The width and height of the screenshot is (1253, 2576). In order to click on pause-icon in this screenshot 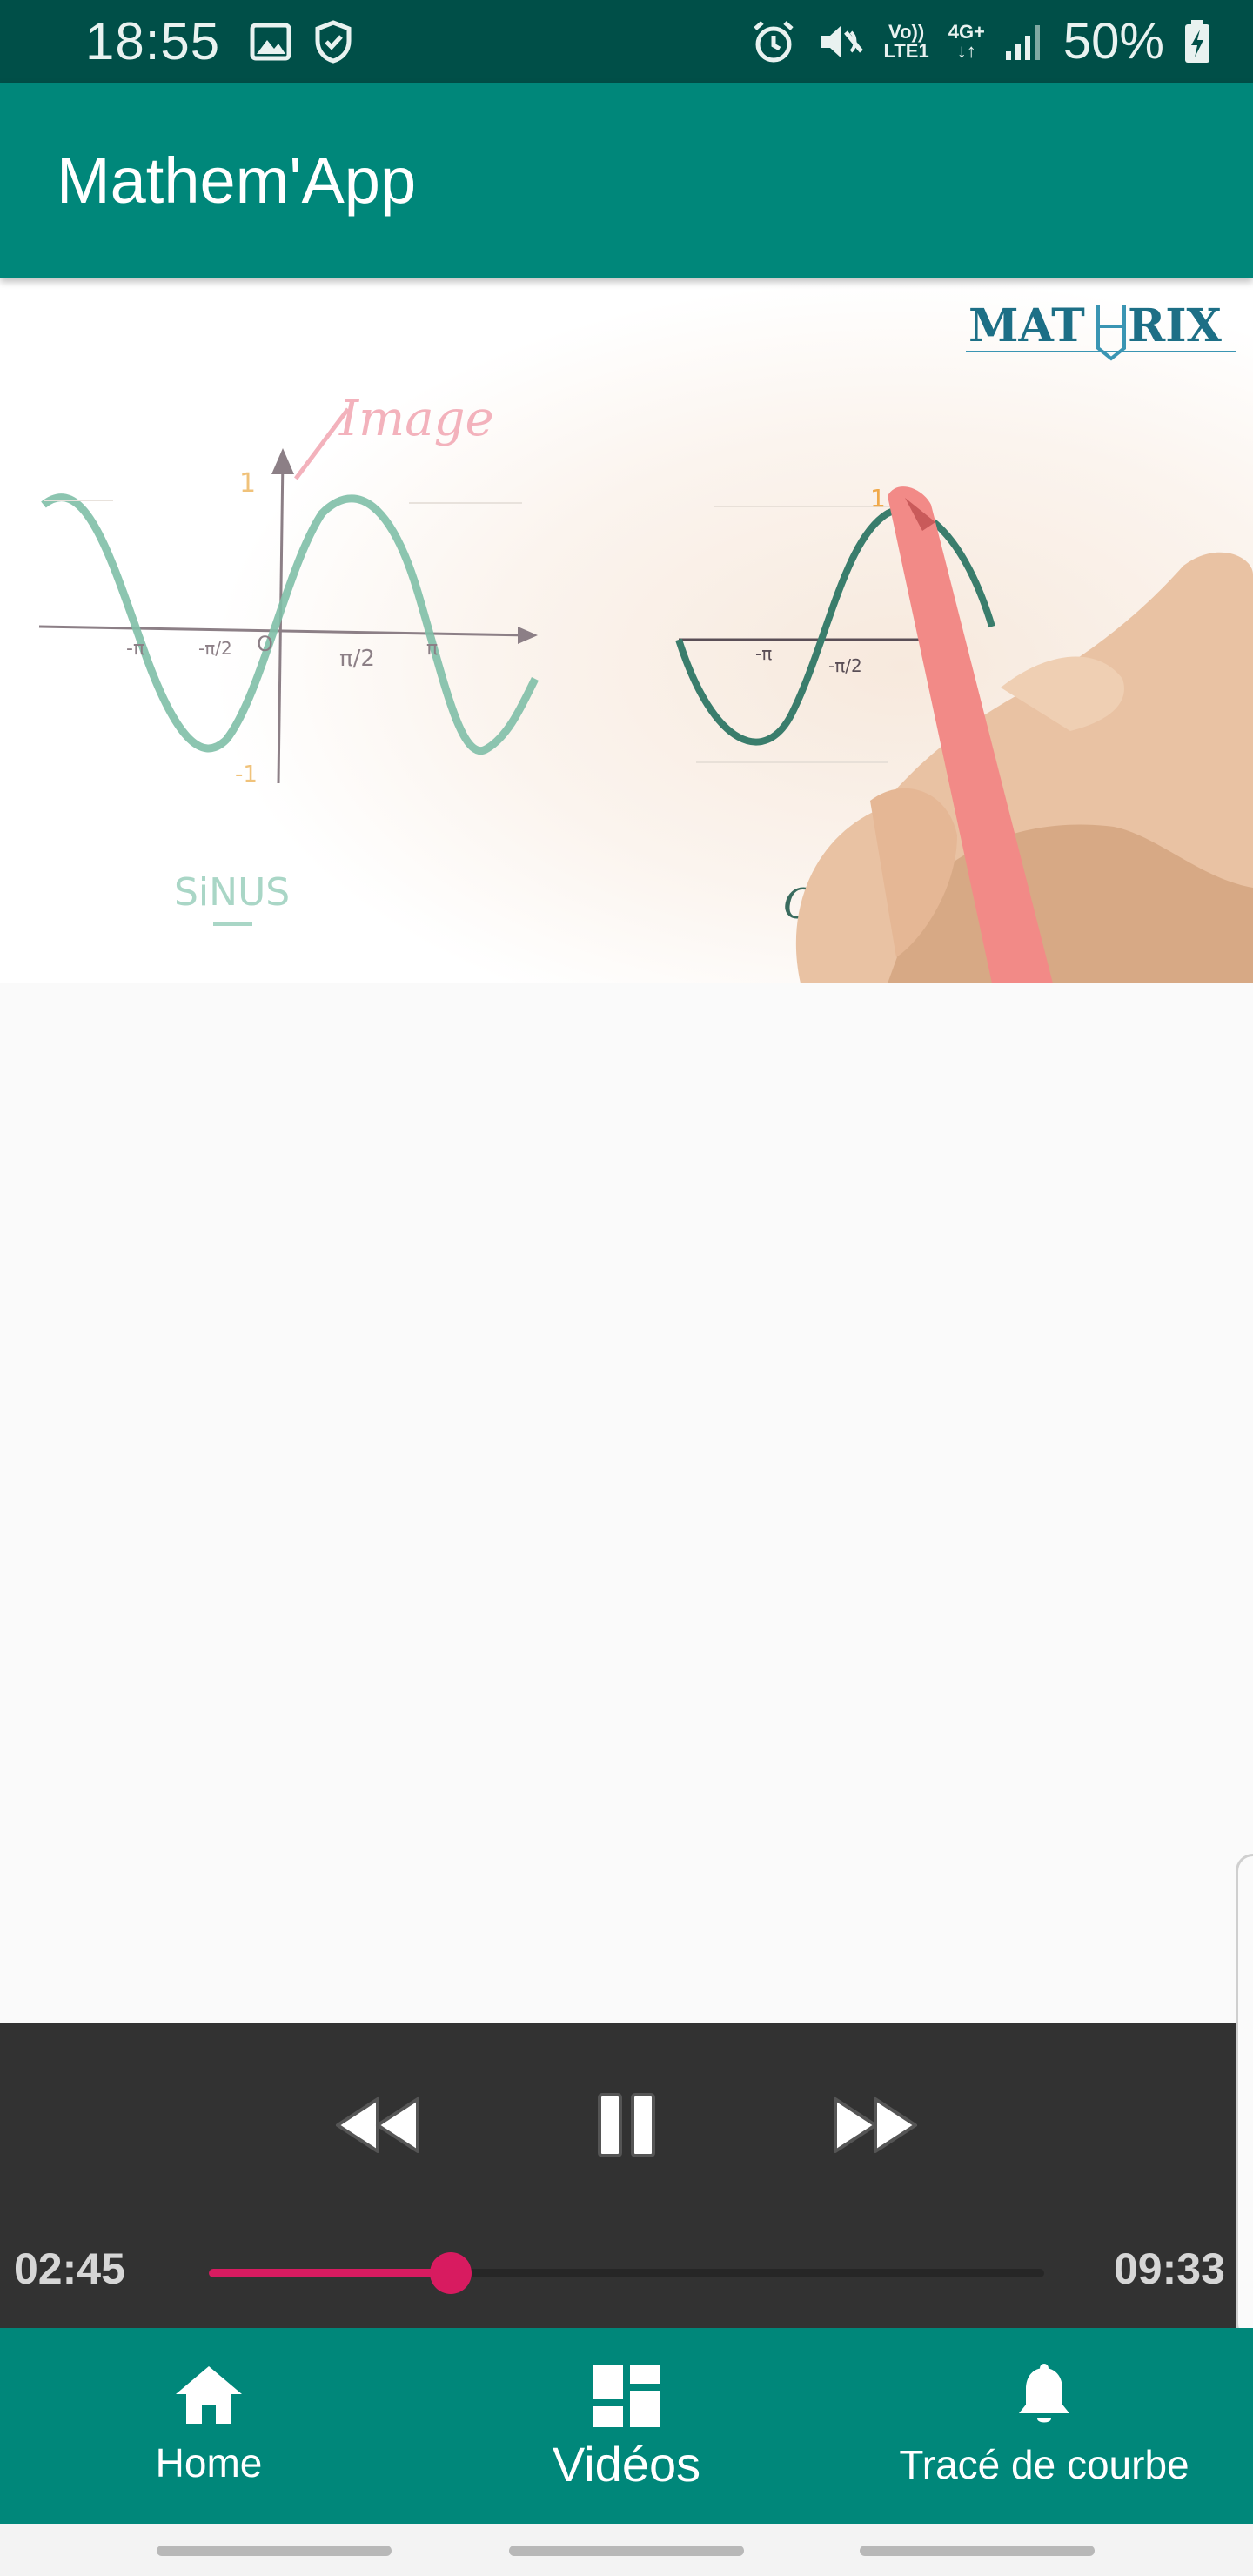, I will do `click(626, 2125)`.